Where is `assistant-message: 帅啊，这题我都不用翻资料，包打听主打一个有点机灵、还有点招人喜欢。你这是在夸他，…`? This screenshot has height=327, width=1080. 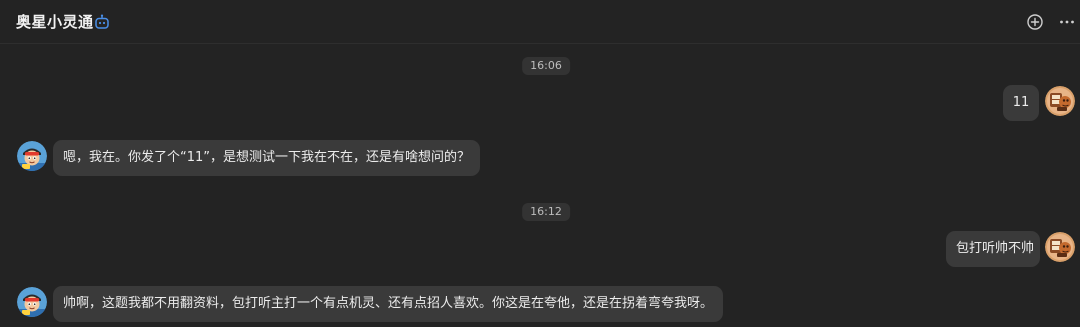 assistant-message: 帅啊，这题我都不用翻资料，包打听主打一个有点机灵、还有点招人喜欢。你这是在夸他，… is located at coordinates (388, 304).